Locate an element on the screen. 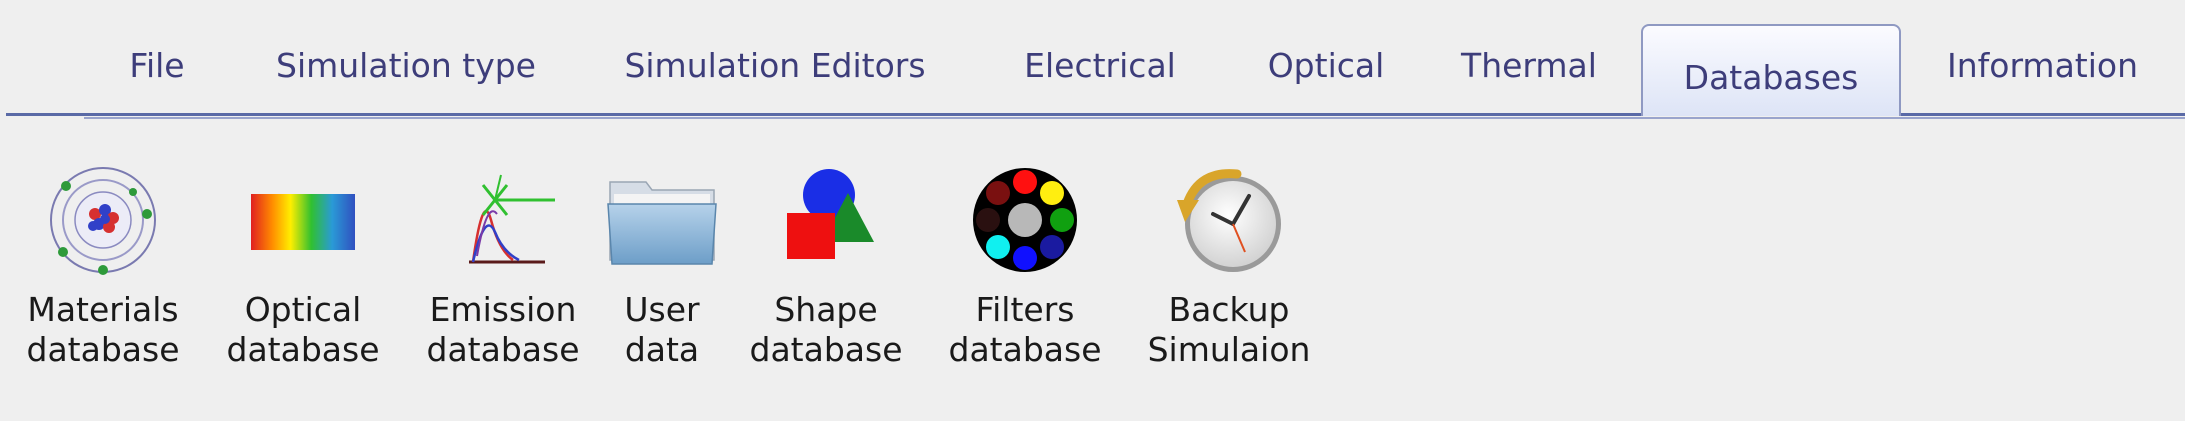 The image size is (2185, 421). optical-database-label: Optical database is located at coordinates (303, 329).